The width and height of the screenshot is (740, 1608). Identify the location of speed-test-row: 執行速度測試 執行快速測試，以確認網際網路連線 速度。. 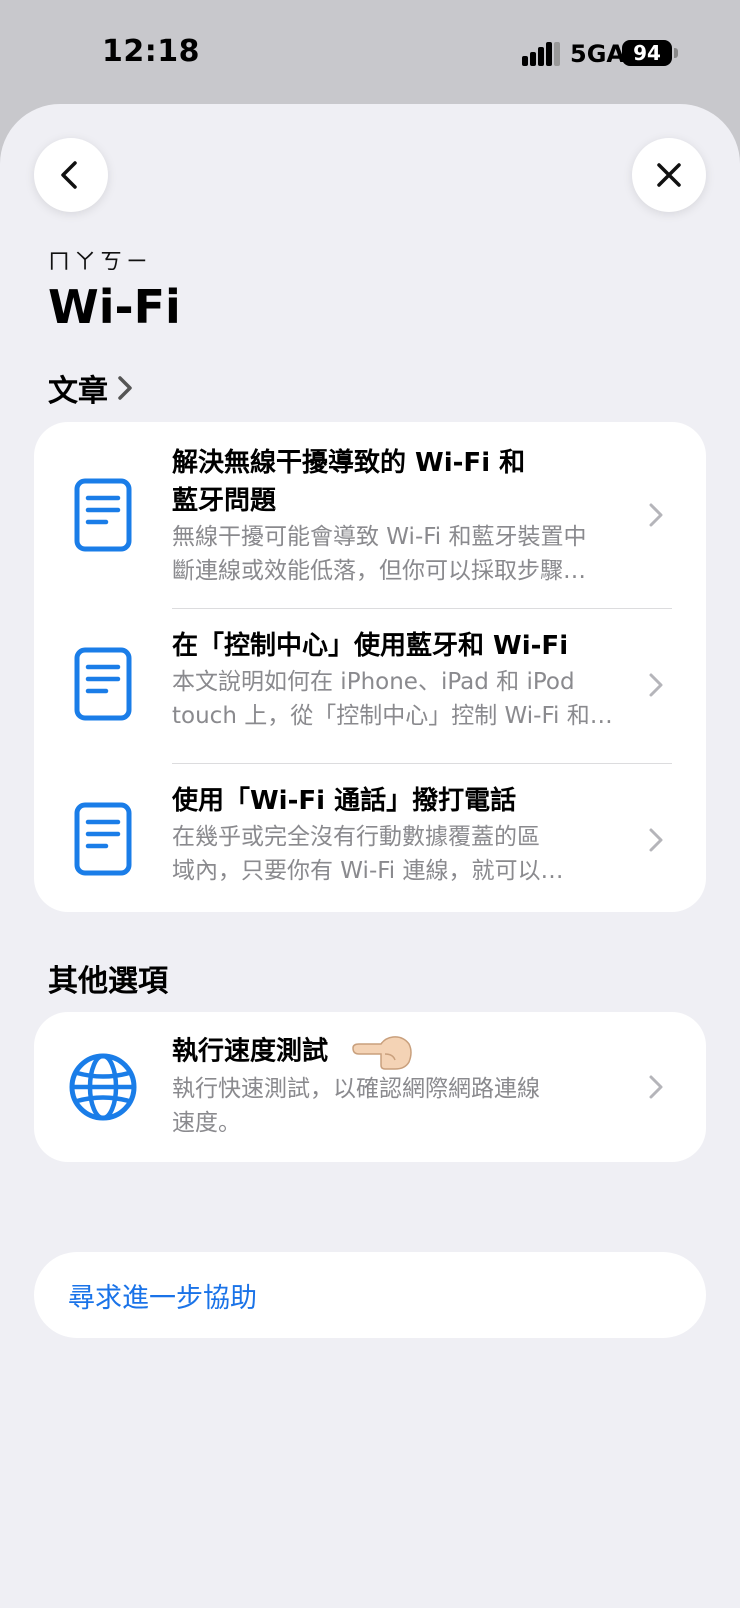
(370, 1087).